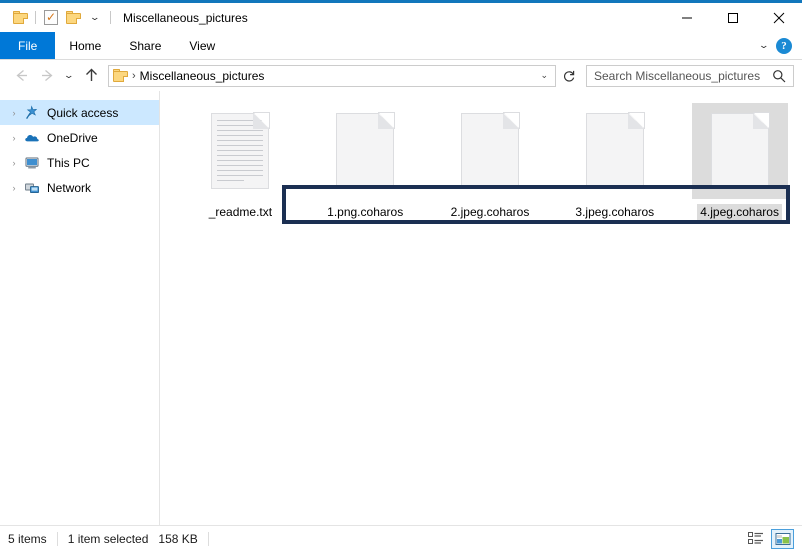 This screenshot has height=551, width=802. I want to click on status-selection: 1 item selected, so click(108, 538).